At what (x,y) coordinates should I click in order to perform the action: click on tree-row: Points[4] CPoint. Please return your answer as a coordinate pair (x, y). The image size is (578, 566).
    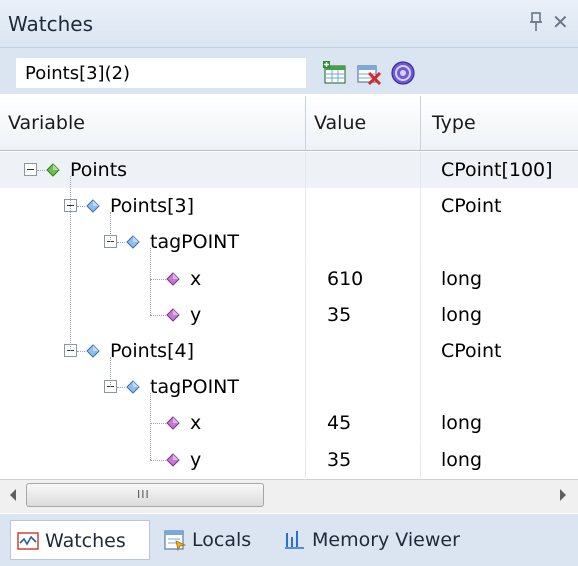
    Looking at the image, I should click on (289, 351).